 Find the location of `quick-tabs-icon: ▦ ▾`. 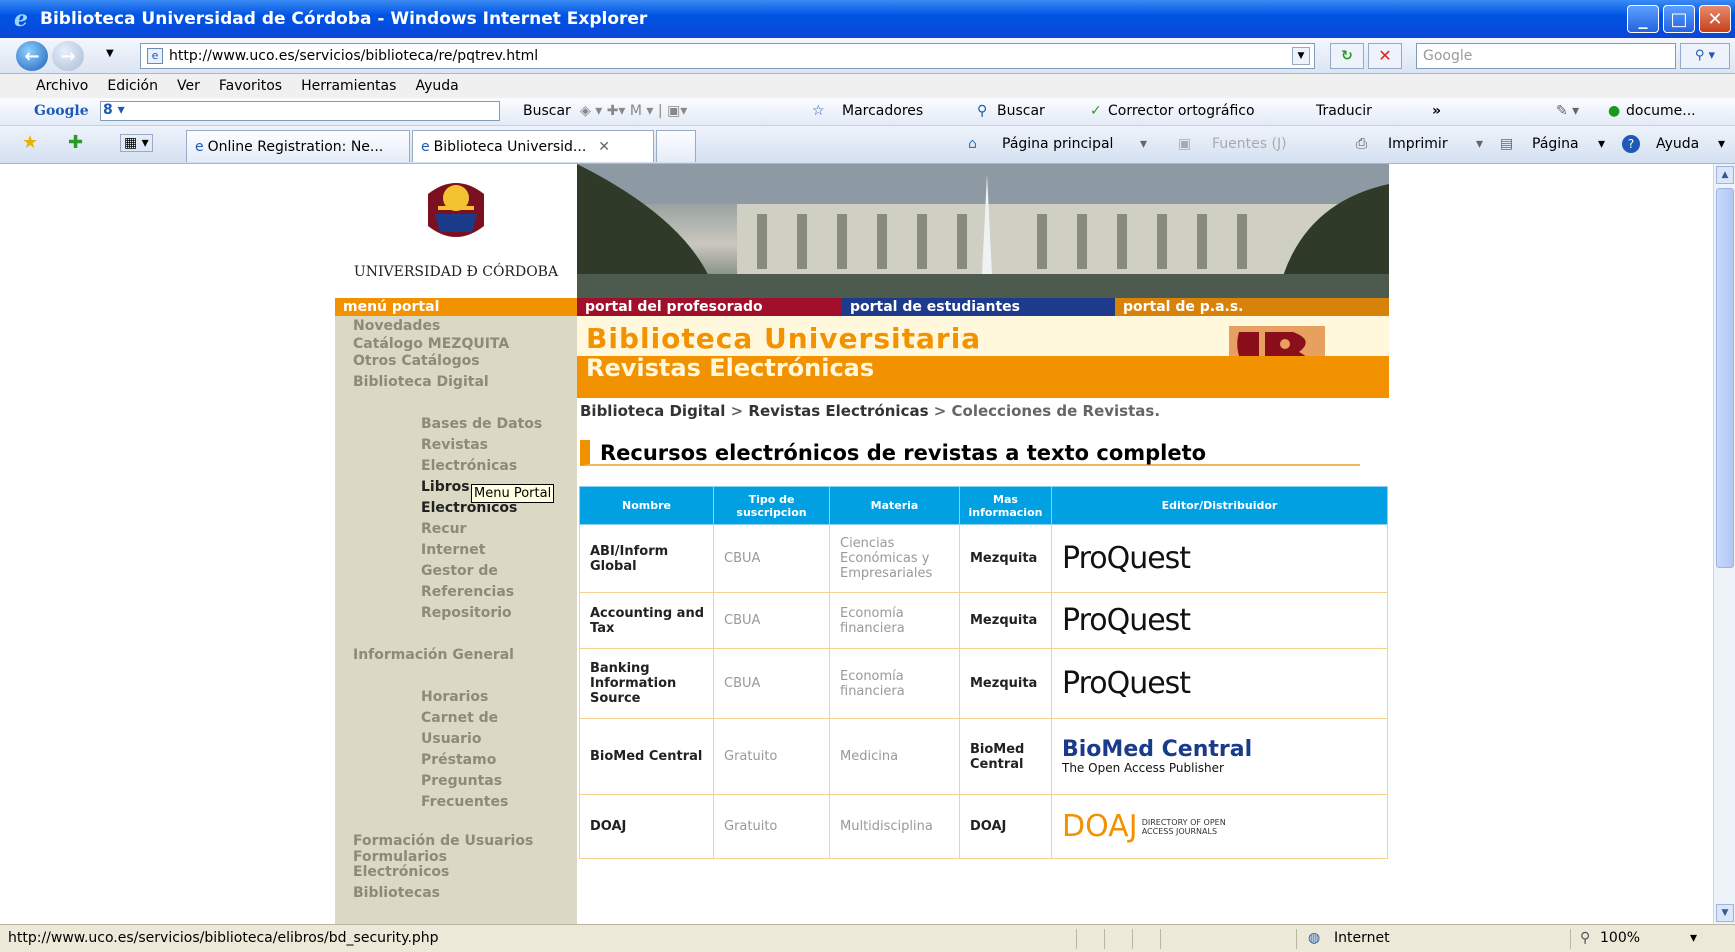

quick-tabs-icon: ▦ ▾ is located at coordinates (136, 143).